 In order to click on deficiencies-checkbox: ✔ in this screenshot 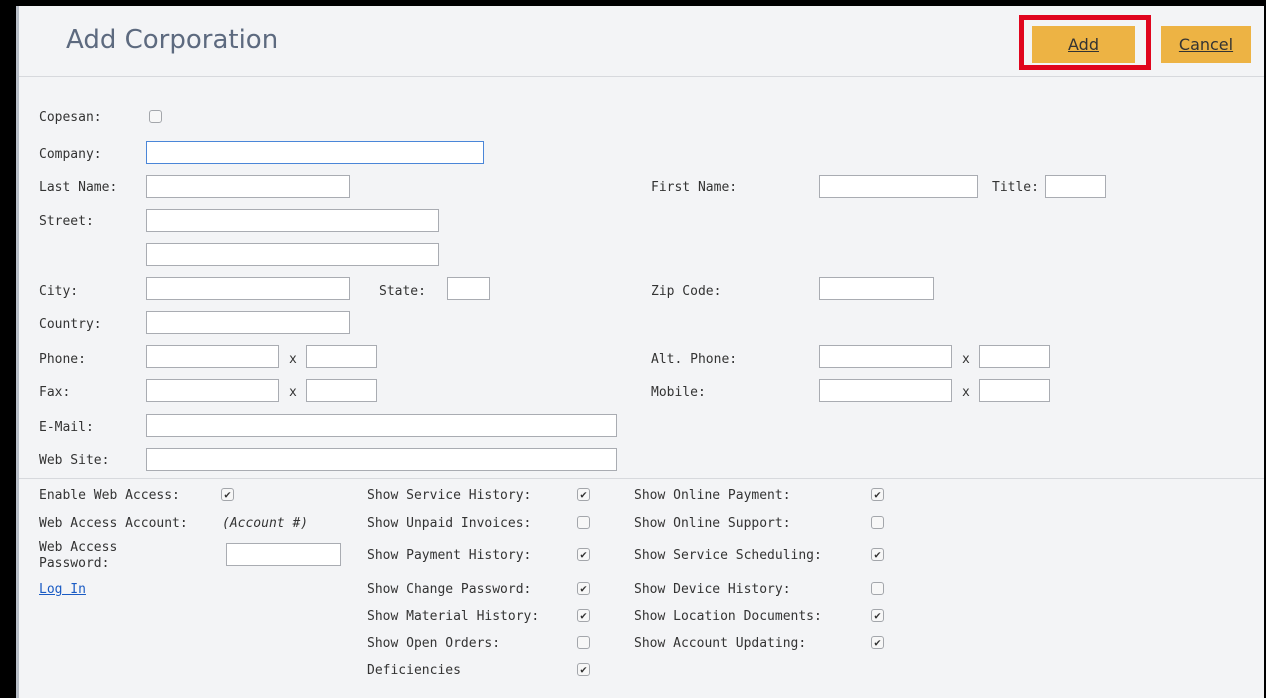, I will do `click(583, 669)`.